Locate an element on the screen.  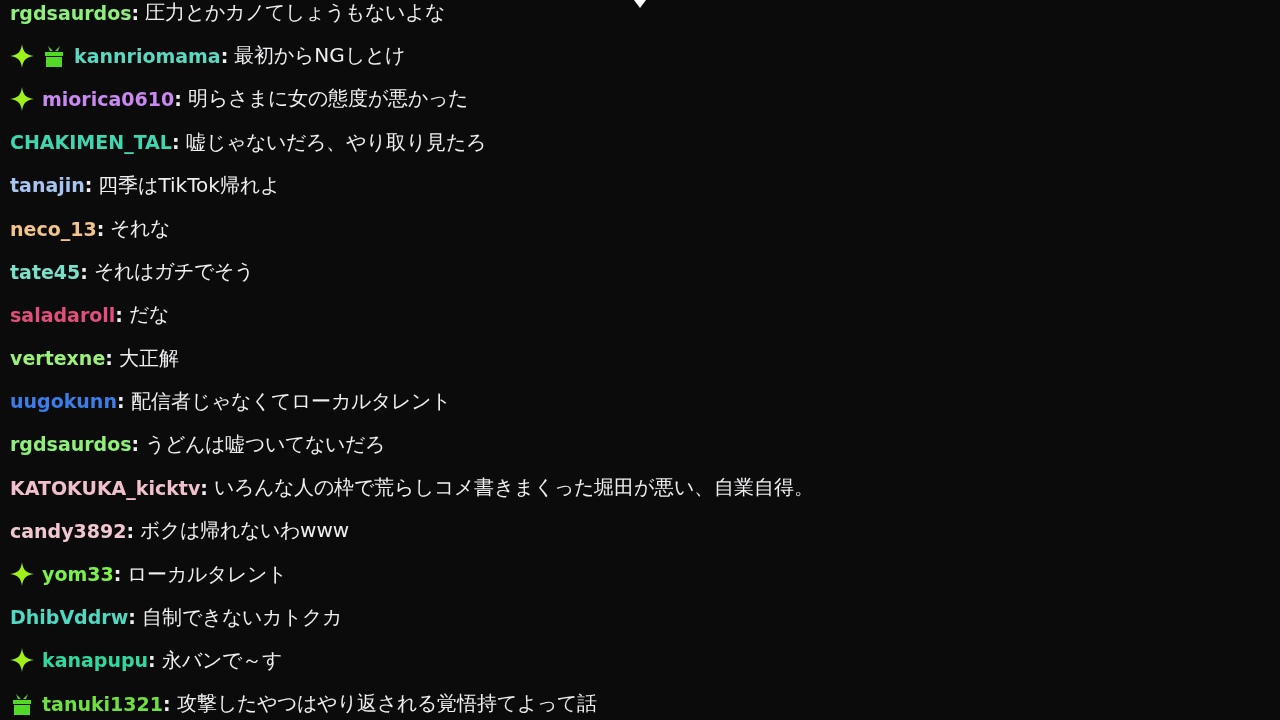
pointer-icon is located at coordinates (640, 4).